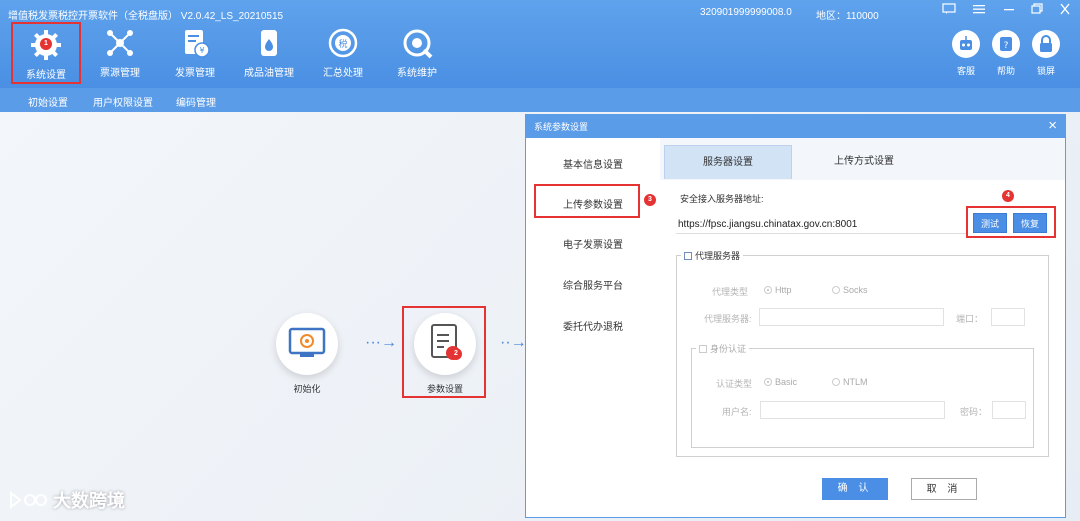  I want to click on proxy-legend: 代理服务器, so click(712, 255).